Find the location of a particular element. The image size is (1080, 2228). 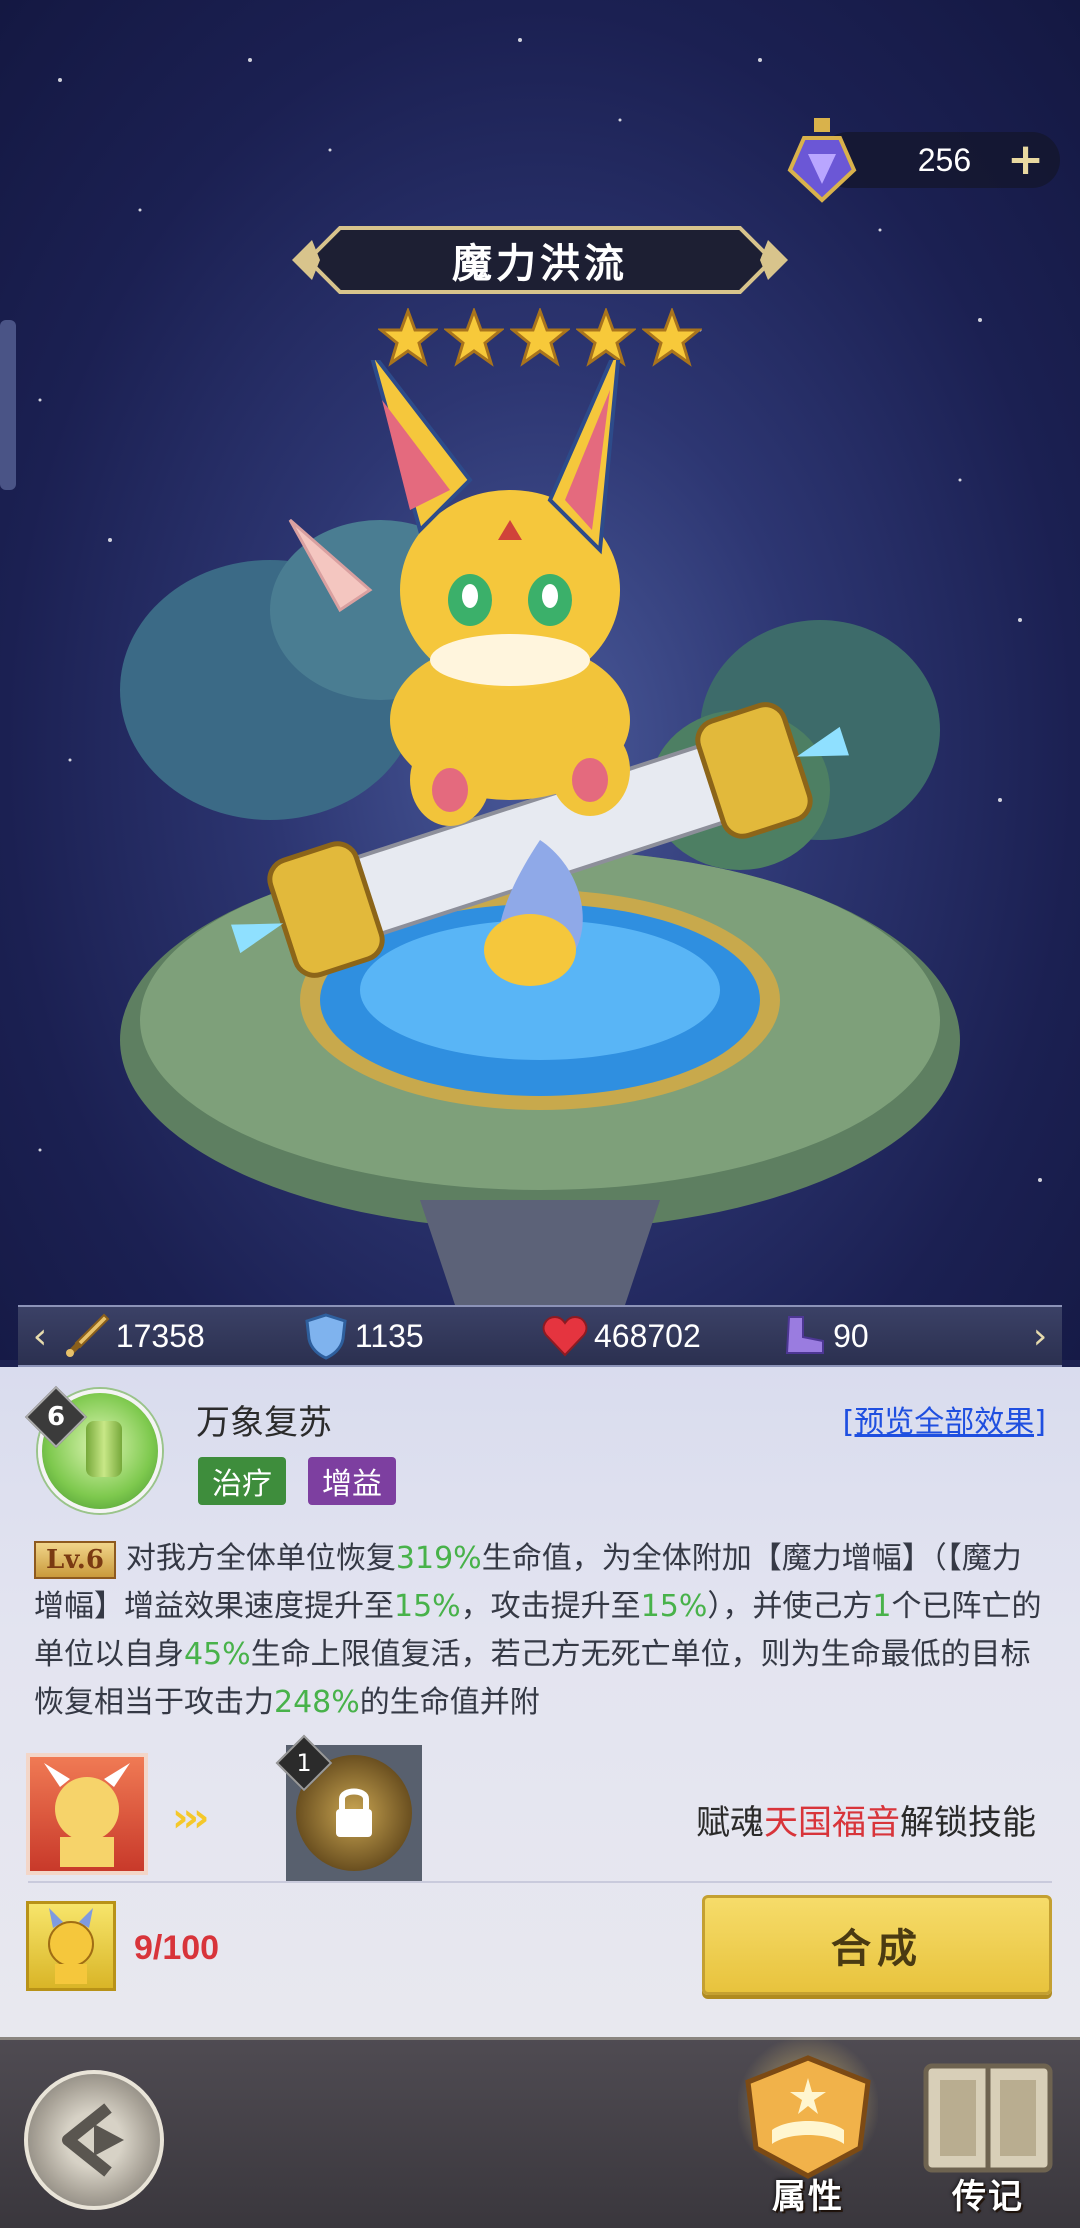

desc-text: ），并使己方 is located at coordinates (790, 1606).